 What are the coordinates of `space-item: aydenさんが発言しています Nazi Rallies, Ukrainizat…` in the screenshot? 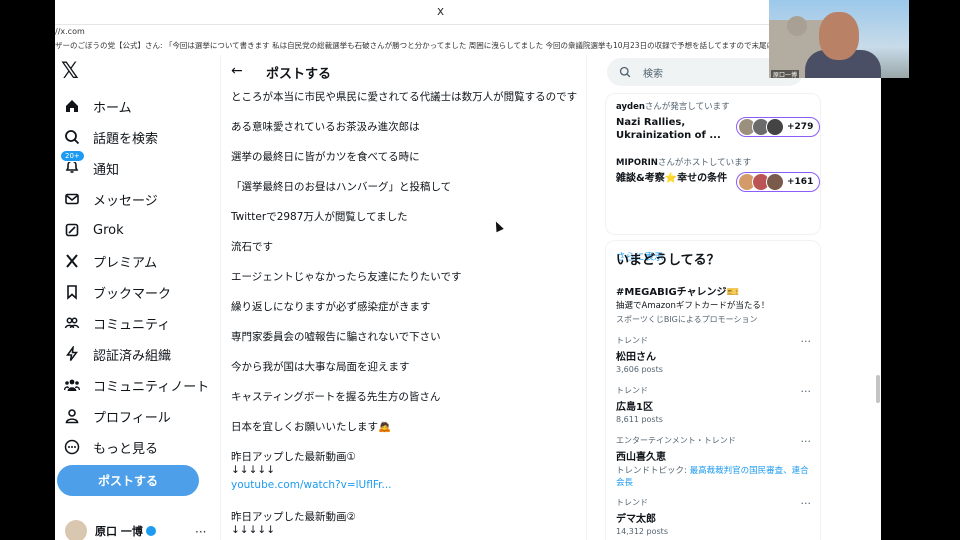 It's located at (675, 121).